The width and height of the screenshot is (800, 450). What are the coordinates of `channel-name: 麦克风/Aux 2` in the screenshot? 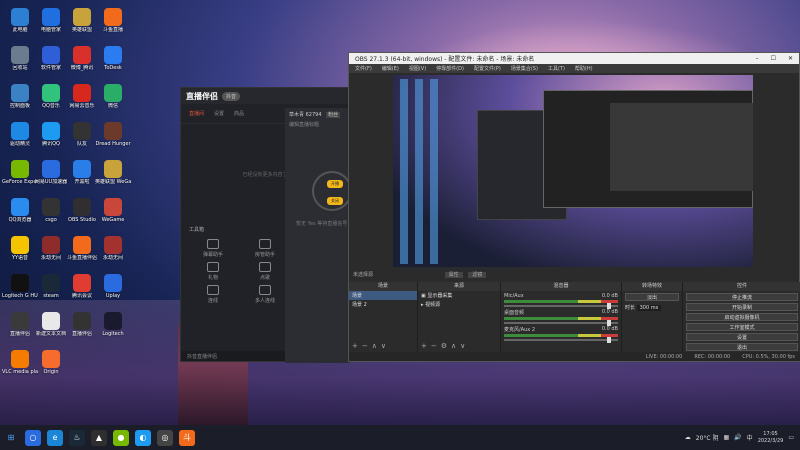 It's located at (520, 330).